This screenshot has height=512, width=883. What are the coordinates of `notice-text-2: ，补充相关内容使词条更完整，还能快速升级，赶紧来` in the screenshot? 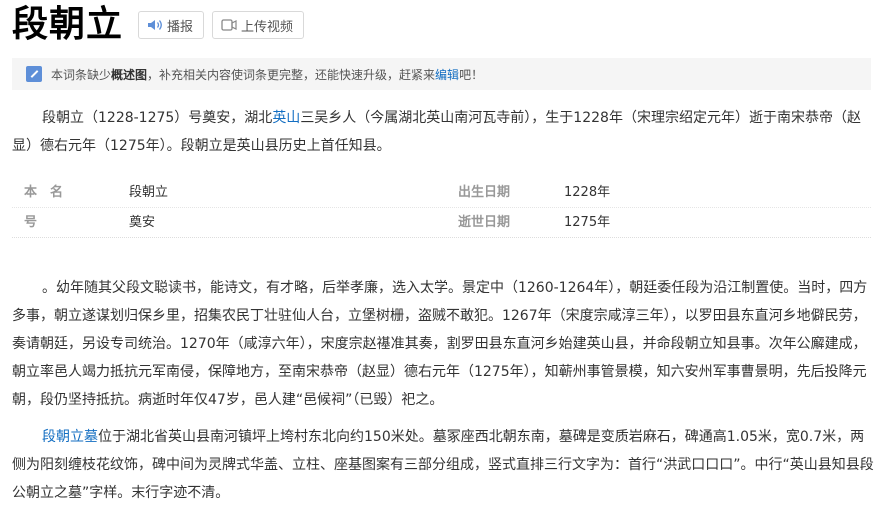 It's located at (291, 74).